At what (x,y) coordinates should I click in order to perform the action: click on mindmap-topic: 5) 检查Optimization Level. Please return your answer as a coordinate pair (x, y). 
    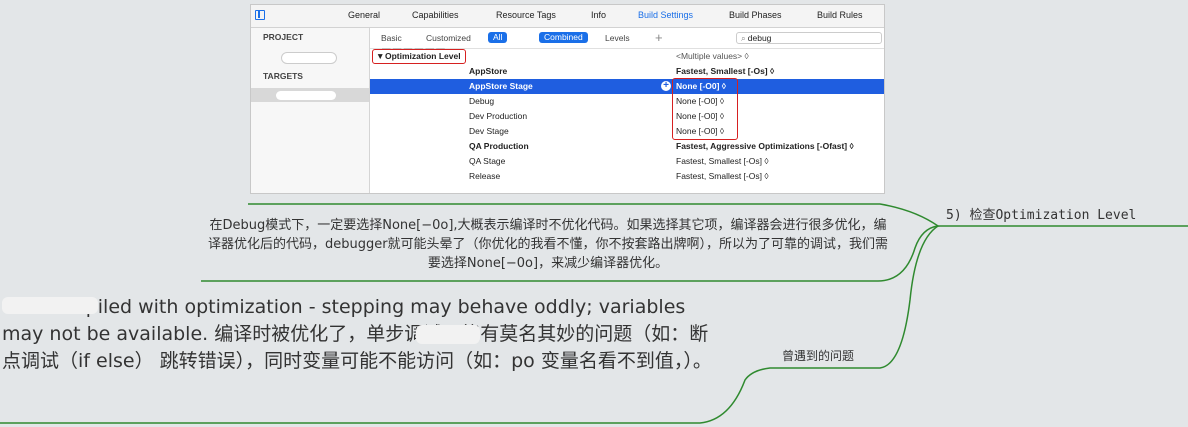
    Looking at the image, I should click on (1041, 215).